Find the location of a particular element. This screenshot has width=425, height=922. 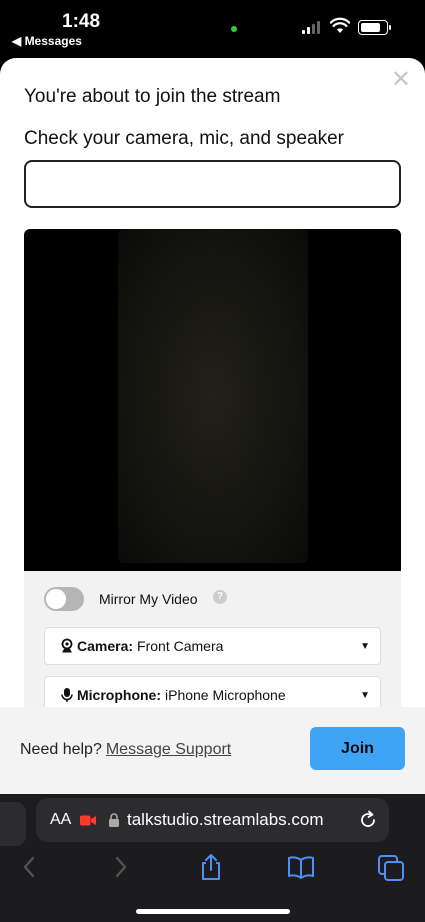

camera-select: Camera: Front Camera ▼ is located at coordinates (212, 646).